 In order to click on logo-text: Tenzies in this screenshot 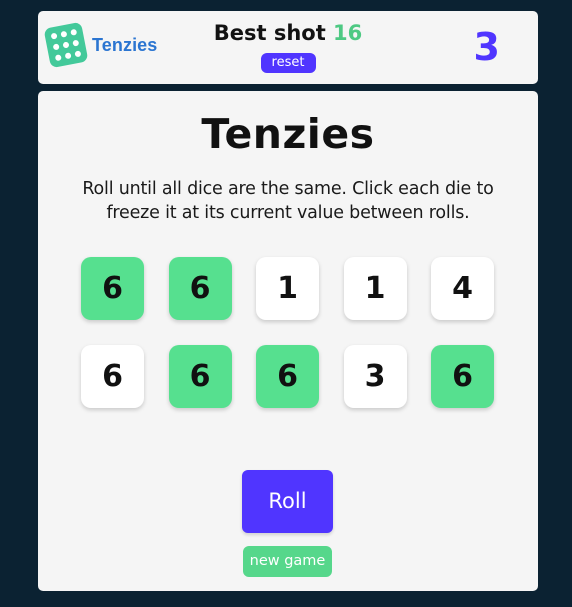, I will do `click(125, 44)`.